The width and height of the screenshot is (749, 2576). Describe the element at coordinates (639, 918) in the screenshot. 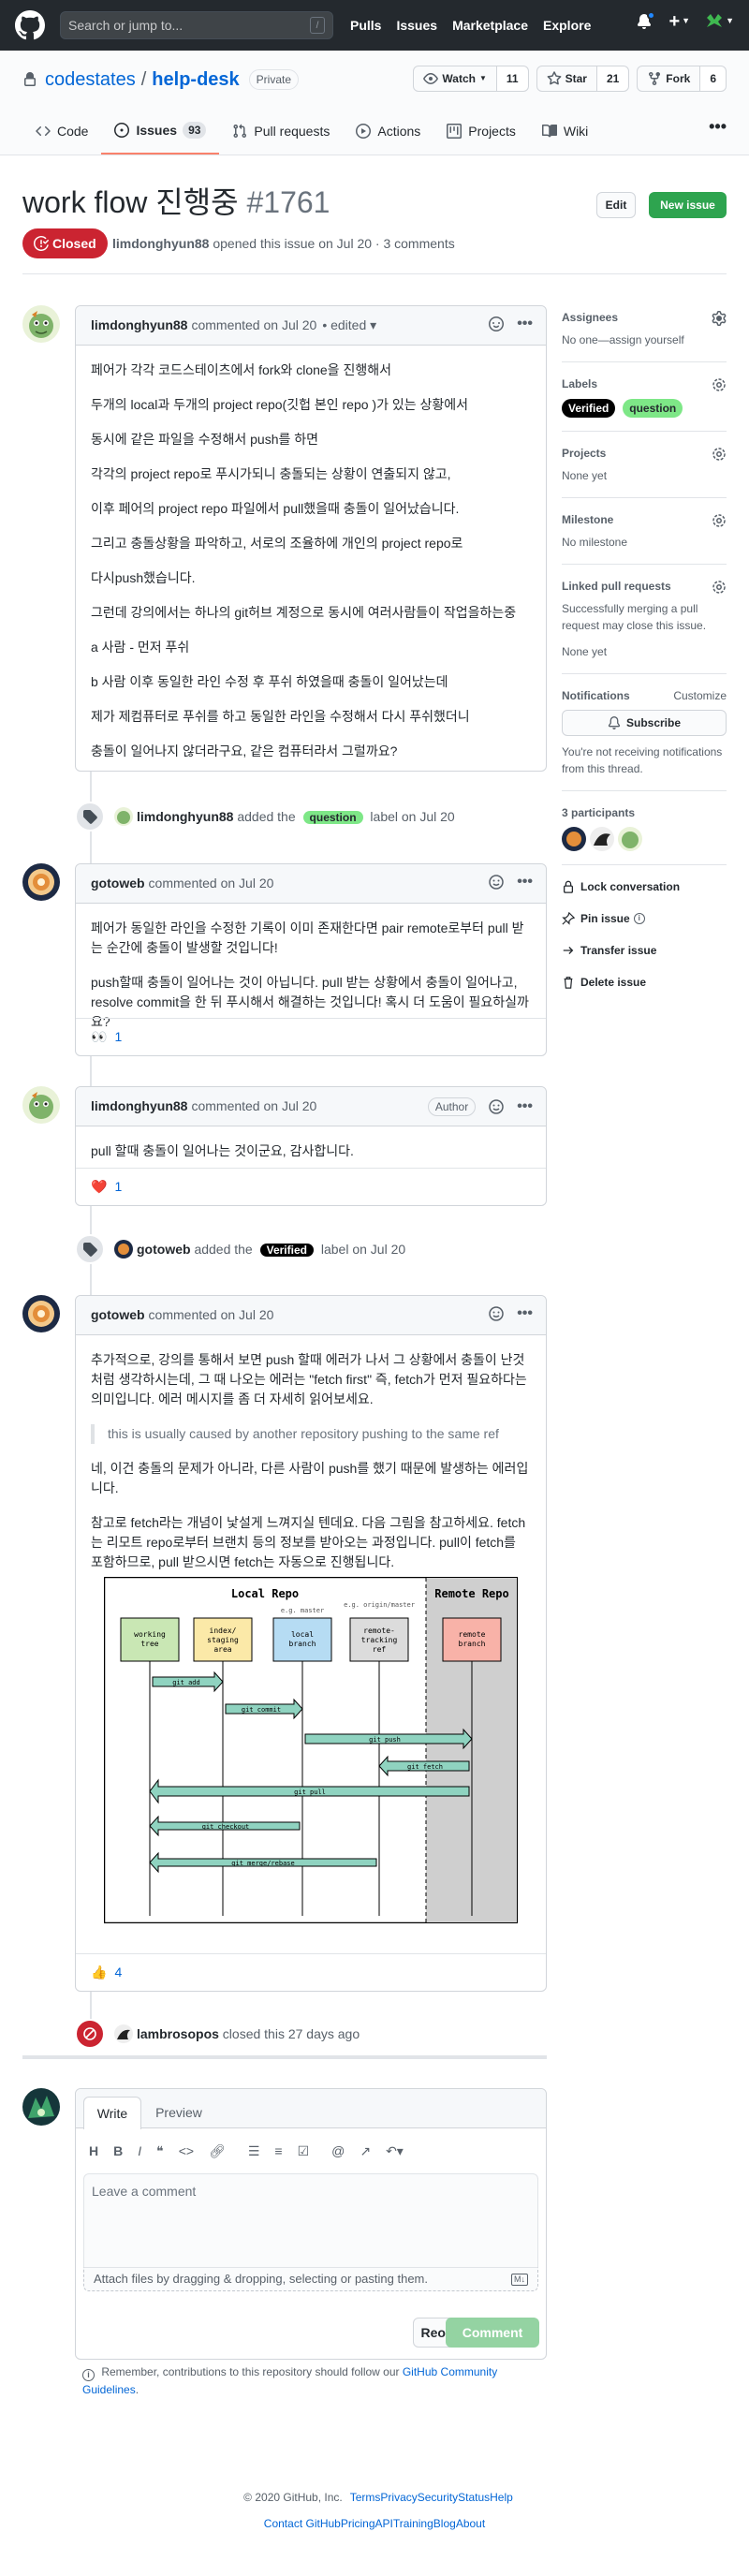

I see `info-icon: i` at that location.